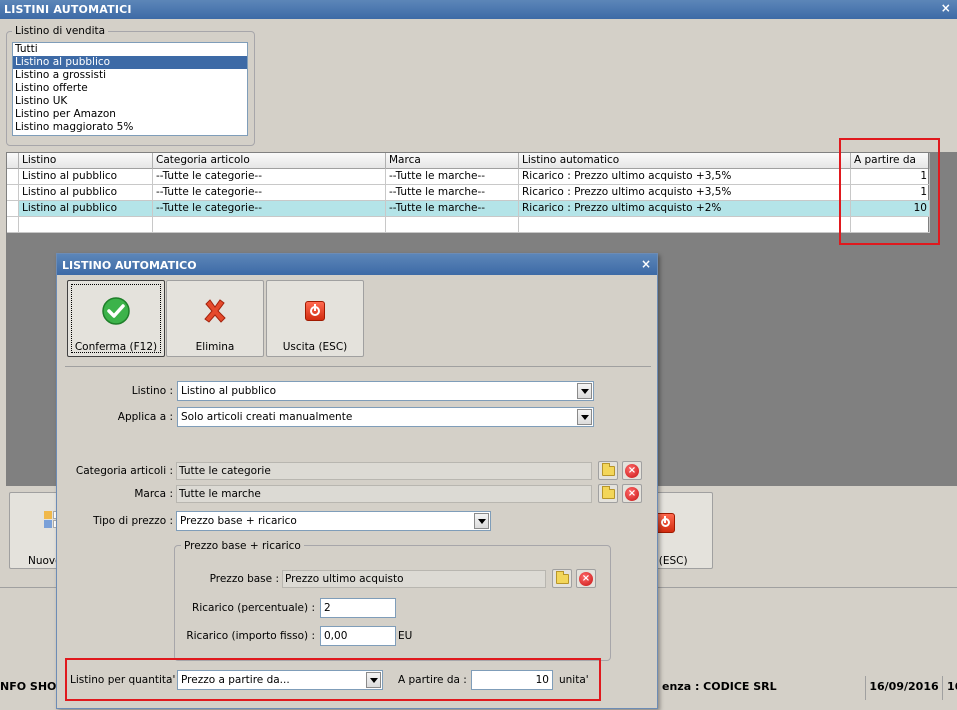 This screenshot has height=710, width=957. Describe the element at coordinates (116, 311) in the screenshot. I see `checkmark-icon` at that location.